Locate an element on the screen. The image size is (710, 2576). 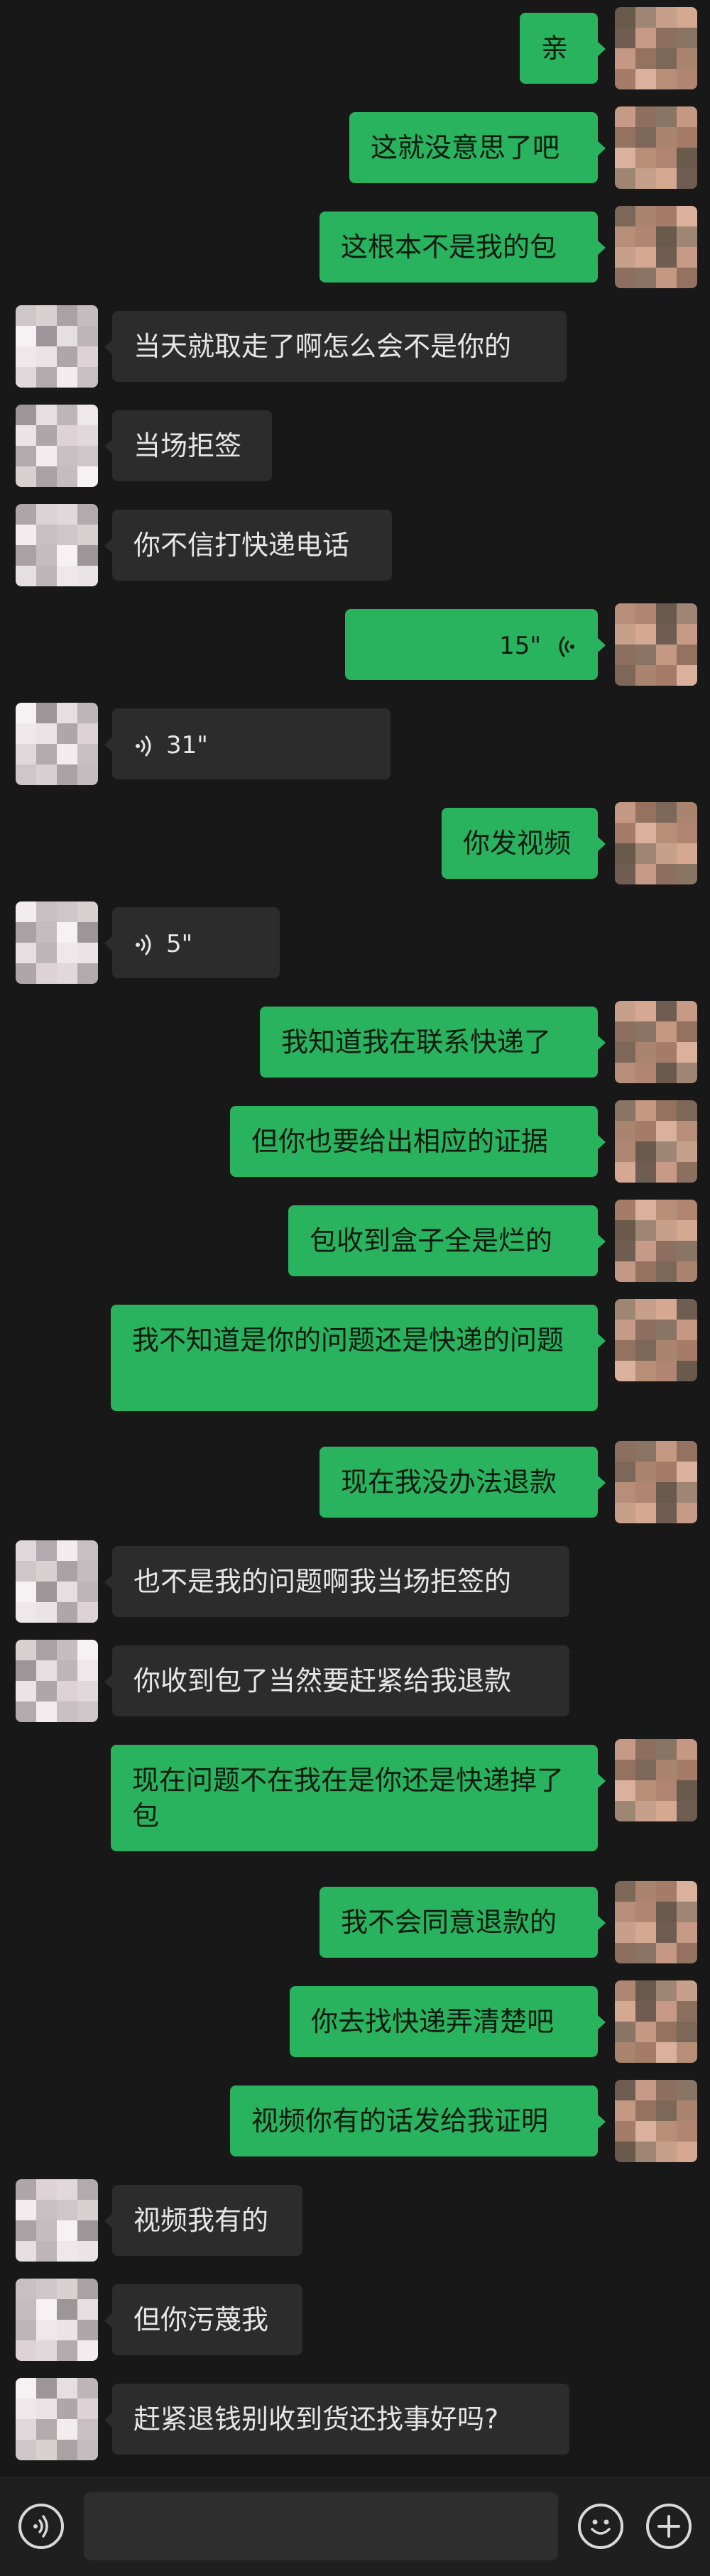
voice-duration: 5" is located at coordinates (179, 944).